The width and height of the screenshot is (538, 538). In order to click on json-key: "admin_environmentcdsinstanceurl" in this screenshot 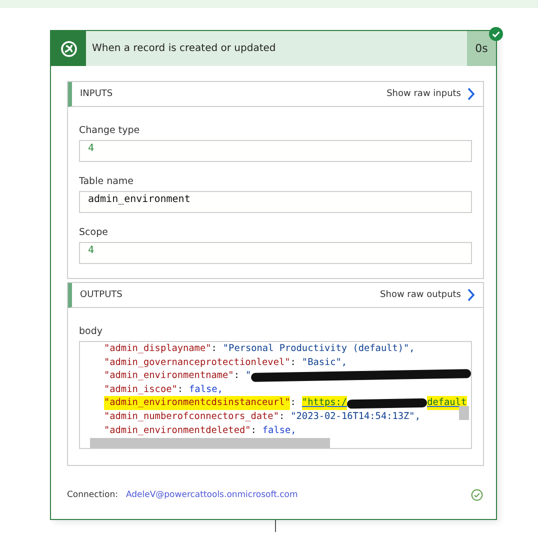, I will do `click(197, 403)`.